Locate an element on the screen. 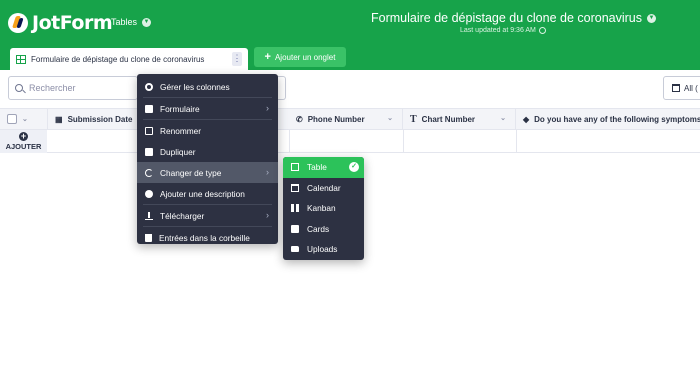 This screenshot has height=381, width=700. add-row-label: AJOUTER is located at coordinates (23, 146).